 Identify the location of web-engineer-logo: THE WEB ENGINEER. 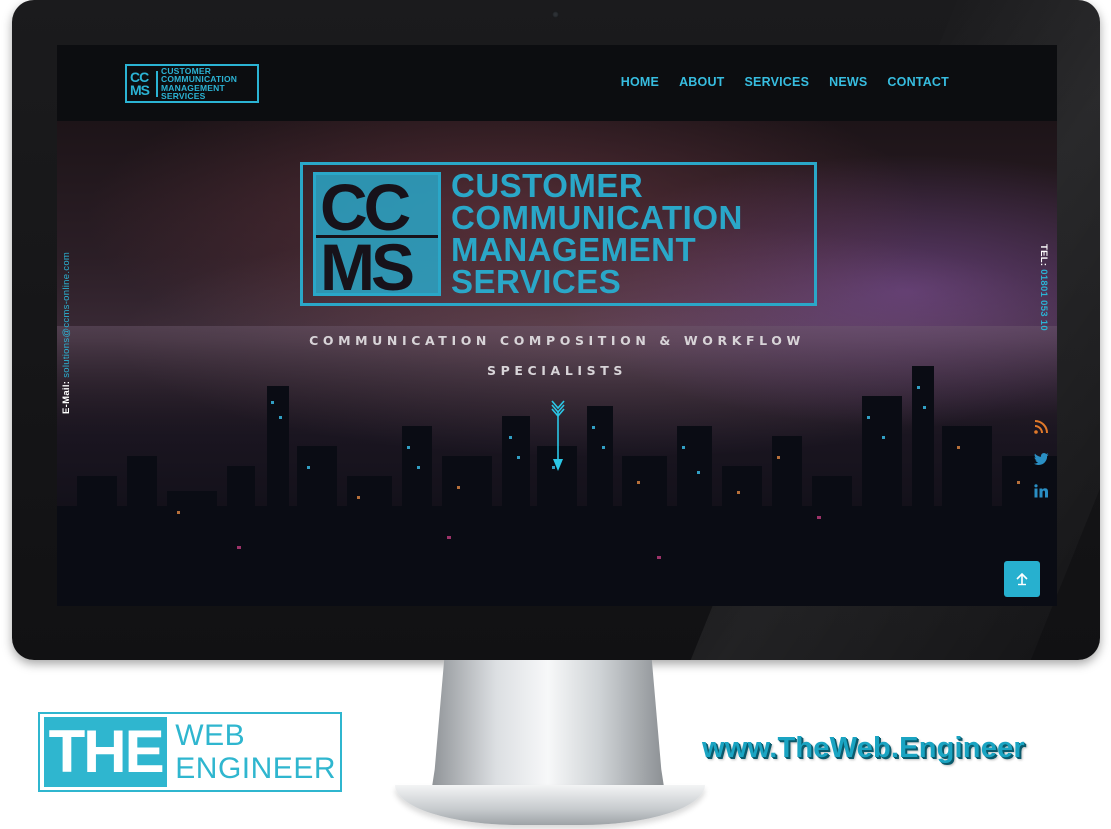
(190, 752).